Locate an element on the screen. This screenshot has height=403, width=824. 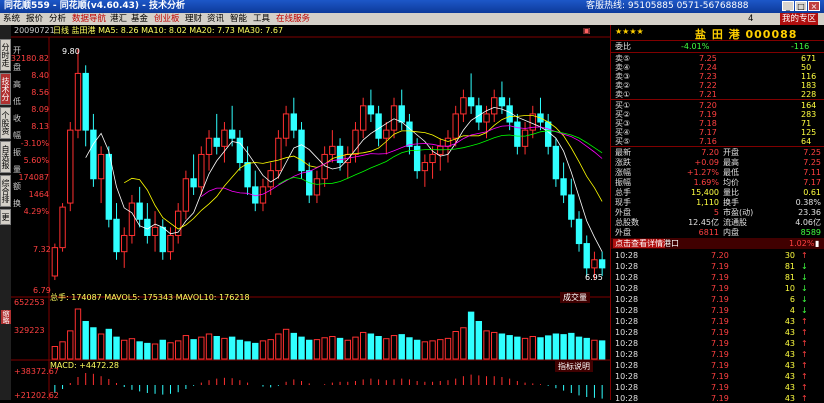
tab-profile: 个股资料 is located at coordinates (5, 123).